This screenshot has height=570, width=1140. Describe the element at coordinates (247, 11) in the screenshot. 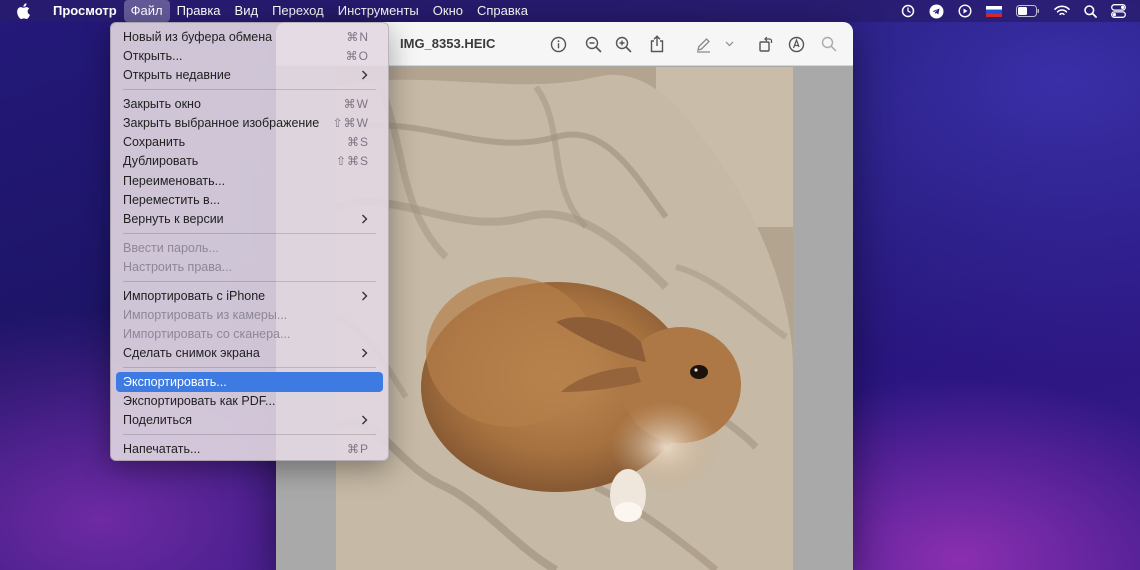

I see `menu-view: Вид` at that location.